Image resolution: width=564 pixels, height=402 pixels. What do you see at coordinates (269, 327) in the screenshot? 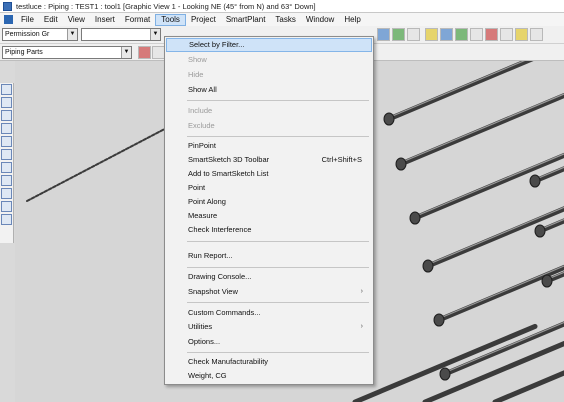
I see `menu-item-utilities: Utilities ›` at bounding box center [269, 327].